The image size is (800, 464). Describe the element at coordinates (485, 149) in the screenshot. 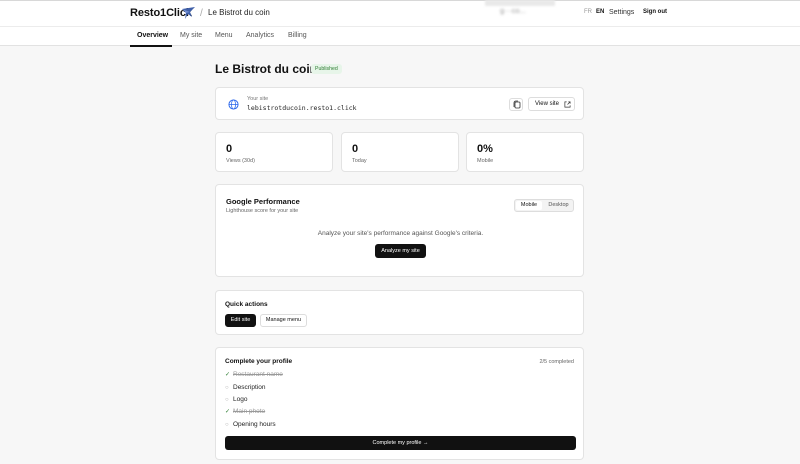

I see `stat-value: 0%` at that location.